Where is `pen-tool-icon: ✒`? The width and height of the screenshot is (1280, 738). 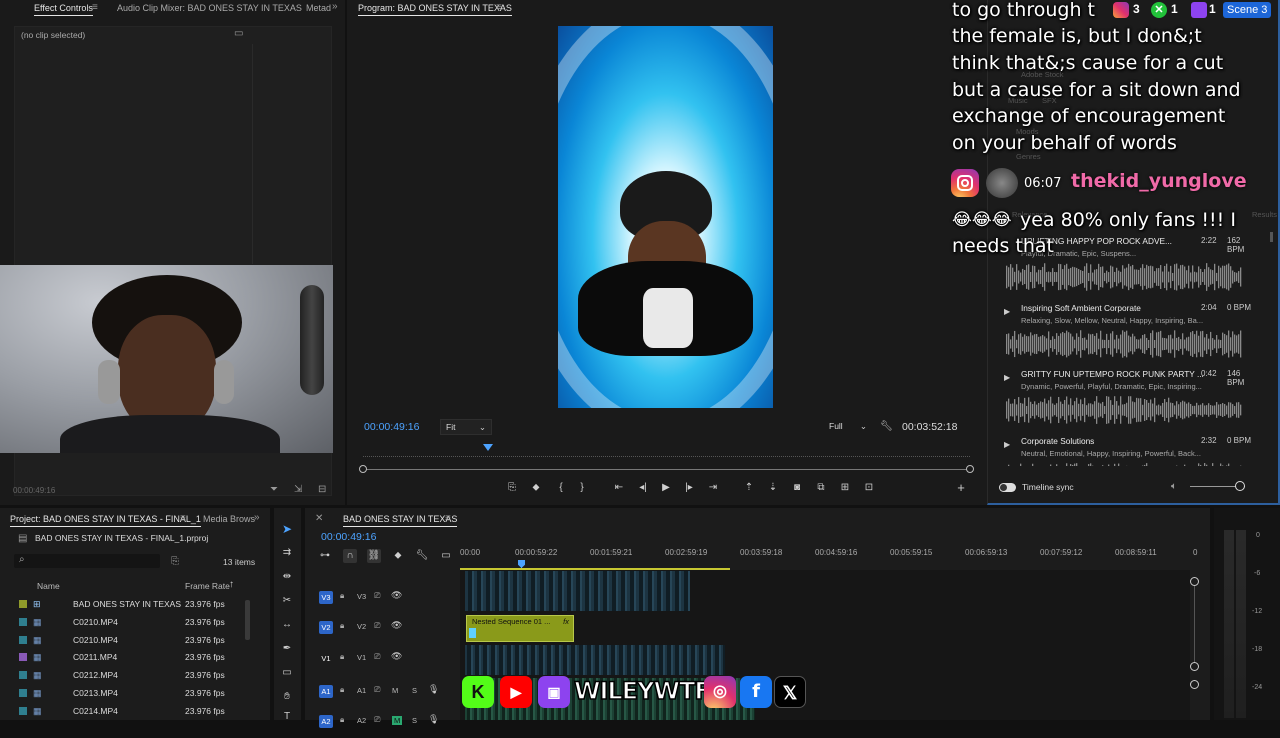
pen-tool-icon: ✒ is located at coordinates (287, 649).